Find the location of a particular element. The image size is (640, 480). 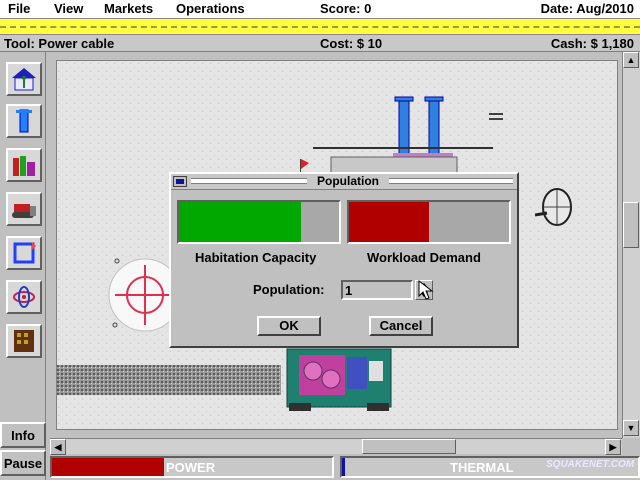

cancel-button: Cancel is located at coordinates (401, 326).